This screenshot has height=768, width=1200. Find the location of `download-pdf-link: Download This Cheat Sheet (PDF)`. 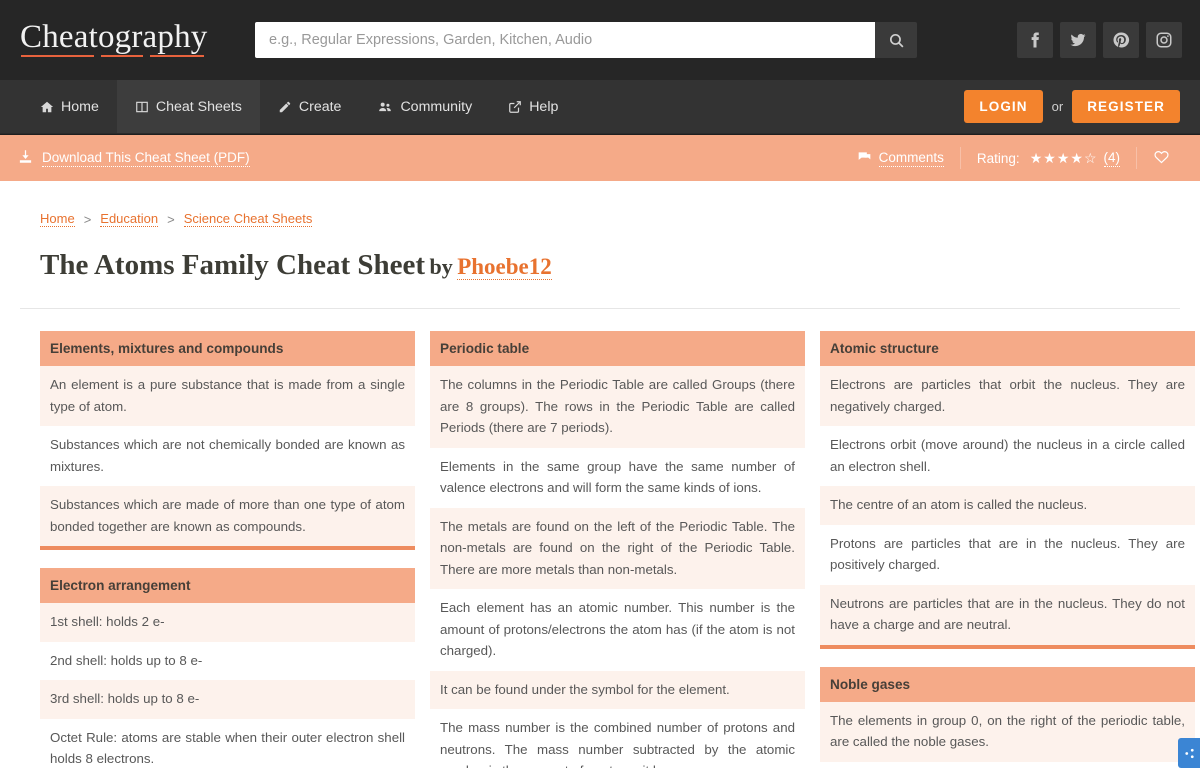

download-pdf-link: Download This Cheat Sheet (PDF) is located at coordinates (134, 158).